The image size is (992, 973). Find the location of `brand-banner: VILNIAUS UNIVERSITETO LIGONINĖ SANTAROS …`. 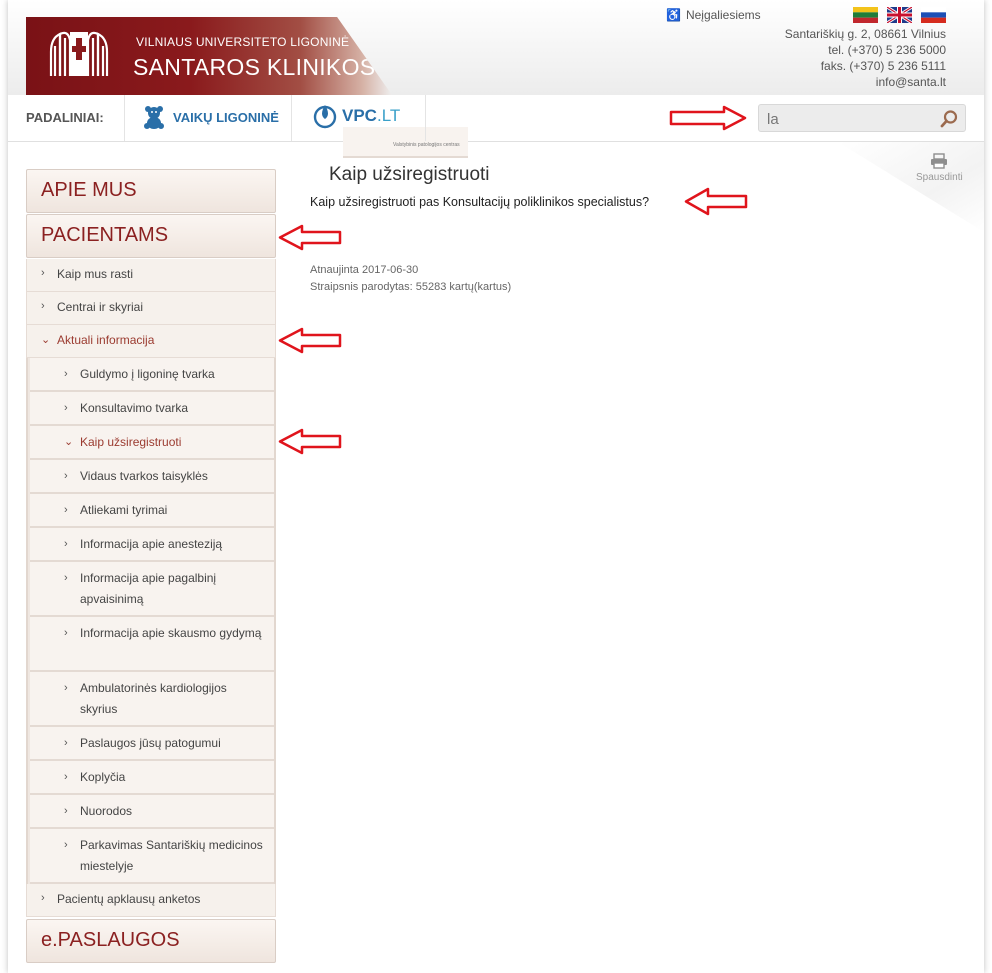

brand-banner: VILNIAUS UNIVERSITETO LIGONINĖ SANTAROS … is located at coordinates (209, 56).